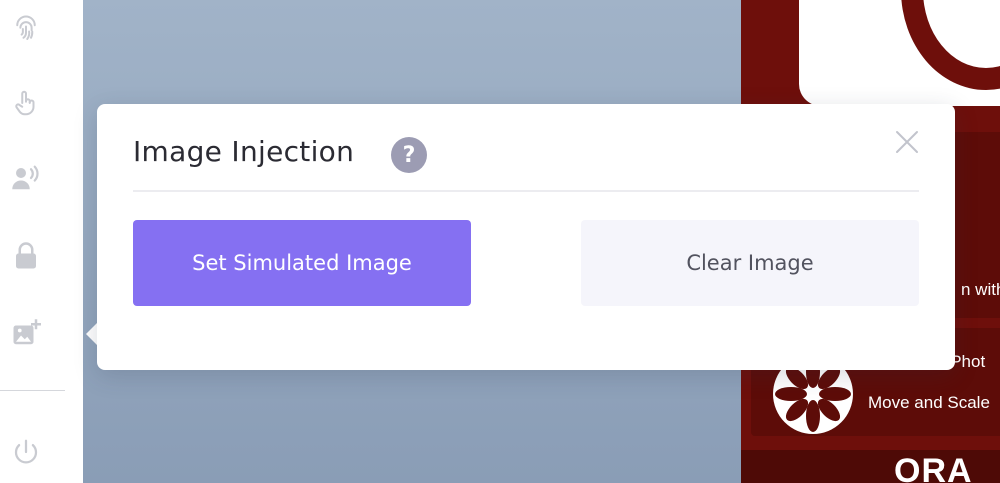 Image resolution: width=1000 pixels, height=483 pixels. What do you see at coordinates (750, 263) in the screenshot?
I see `clear-image-button: Clear Image` at bounding box center [750, 263].